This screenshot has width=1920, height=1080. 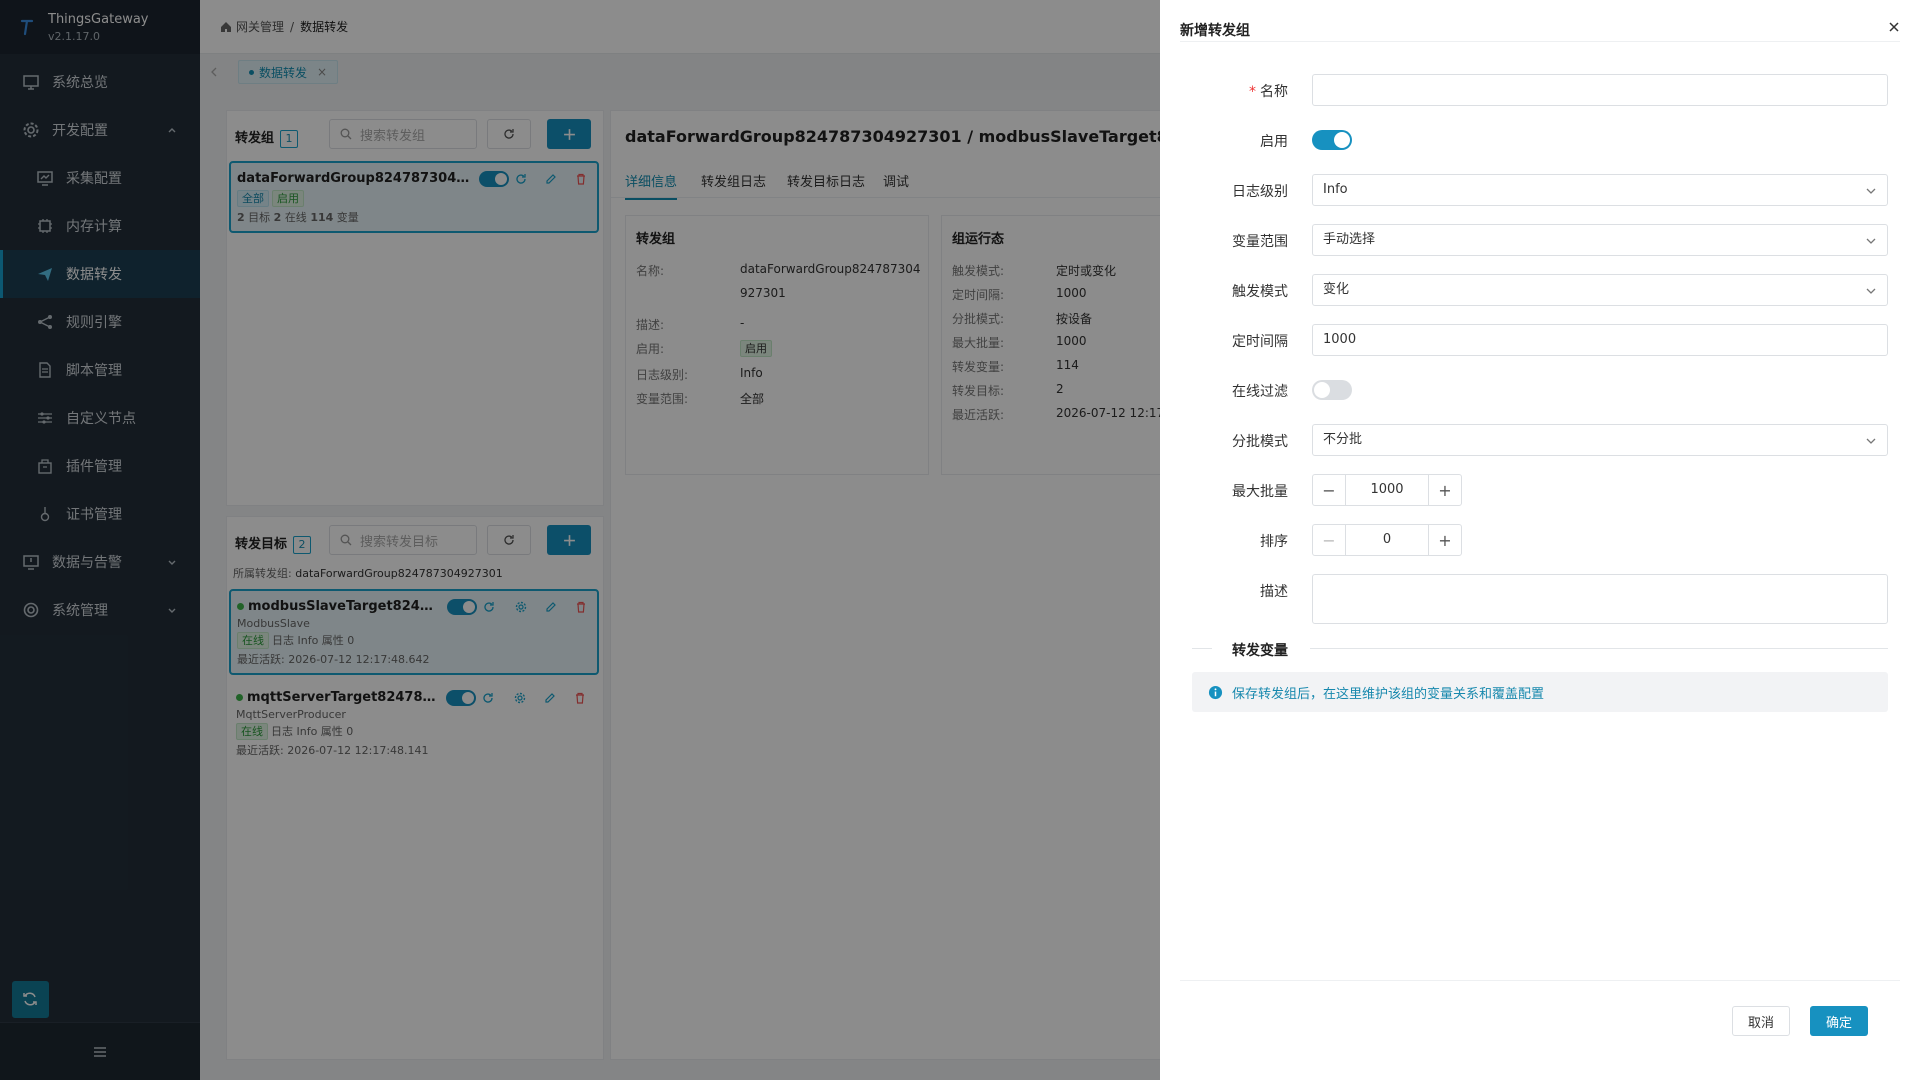 What do you see at coordinates (1600, 240) in the screenshot?
I see `scope-select: 手动选择` at bounding box center [1600, 240].